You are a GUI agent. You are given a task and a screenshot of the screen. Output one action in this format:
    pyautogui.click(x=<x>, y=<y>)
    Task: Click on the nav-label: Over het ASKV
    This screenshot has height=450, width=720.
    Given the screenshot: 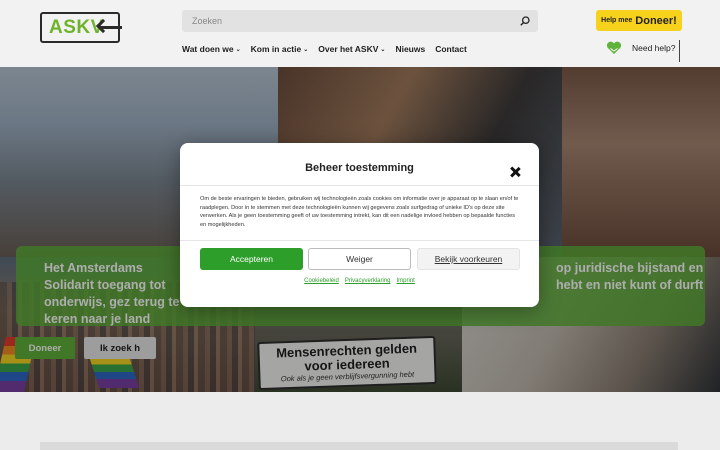 What is the action you would take?
    pyautogui.click(x=348, y=49)
    